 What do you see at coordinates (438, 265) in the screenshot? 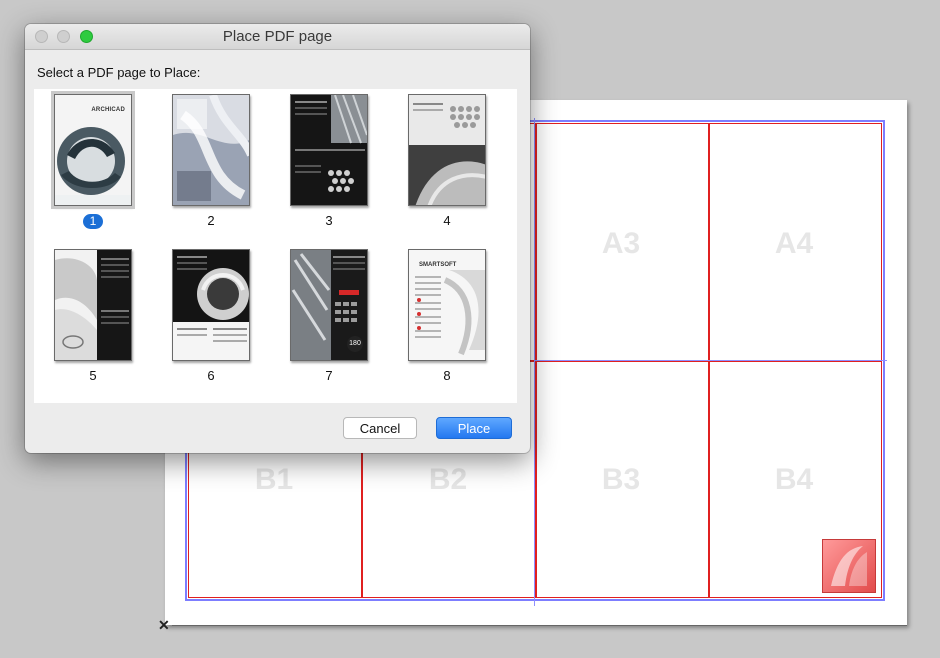
I see `page8-title: SMARTSOFT` at bounding box center [438, 265].